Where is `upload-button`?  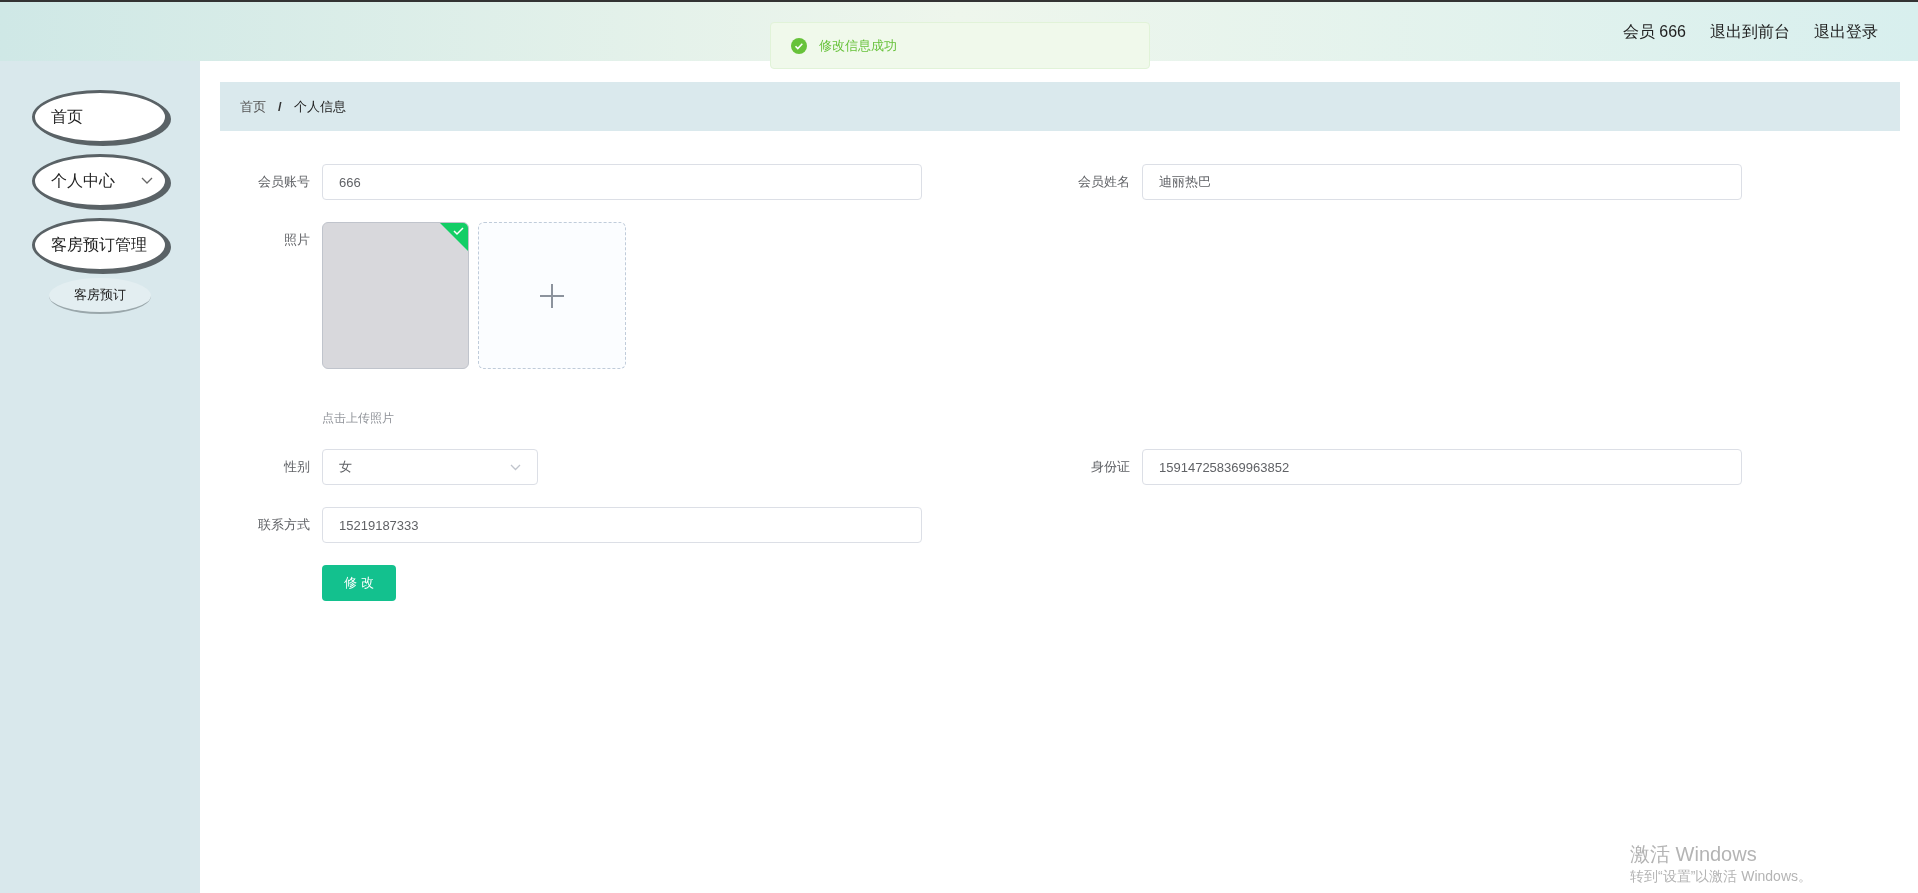
upload-button is located at coordinates (552, 295).